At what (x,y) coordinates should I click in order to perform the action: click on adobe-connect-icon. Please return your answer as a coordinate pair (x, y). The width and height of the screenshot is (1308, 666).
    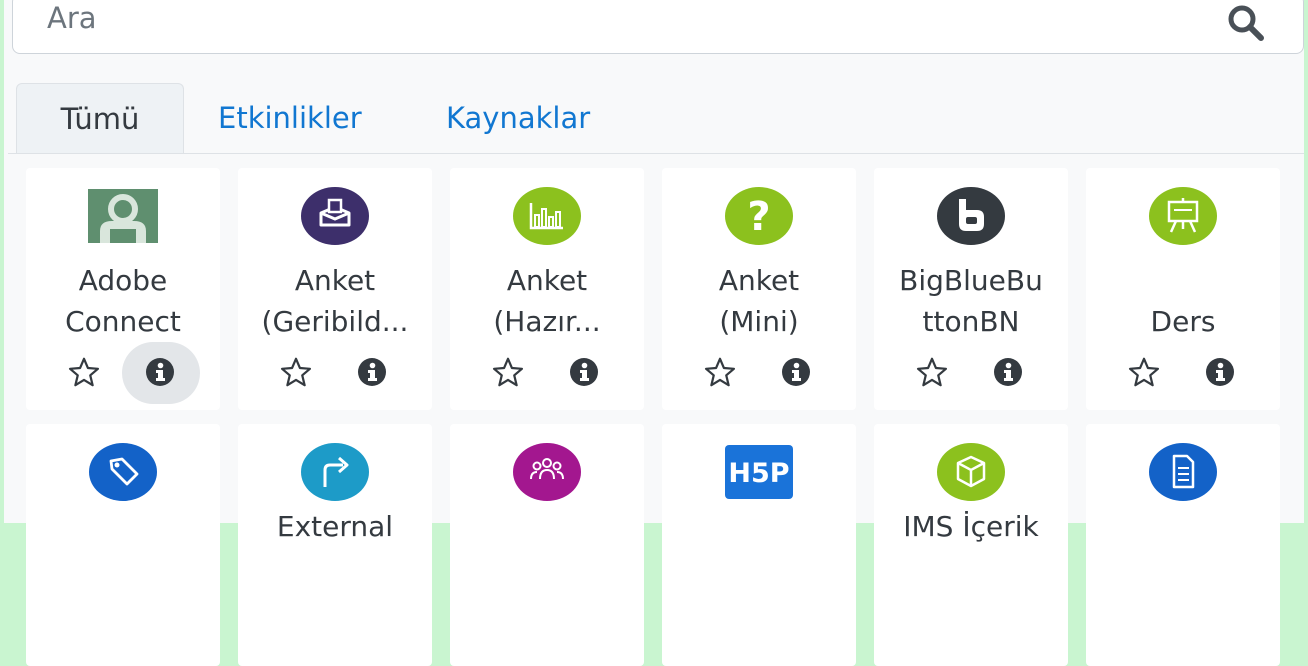
    Looking at the image, I should click on (123, 216).